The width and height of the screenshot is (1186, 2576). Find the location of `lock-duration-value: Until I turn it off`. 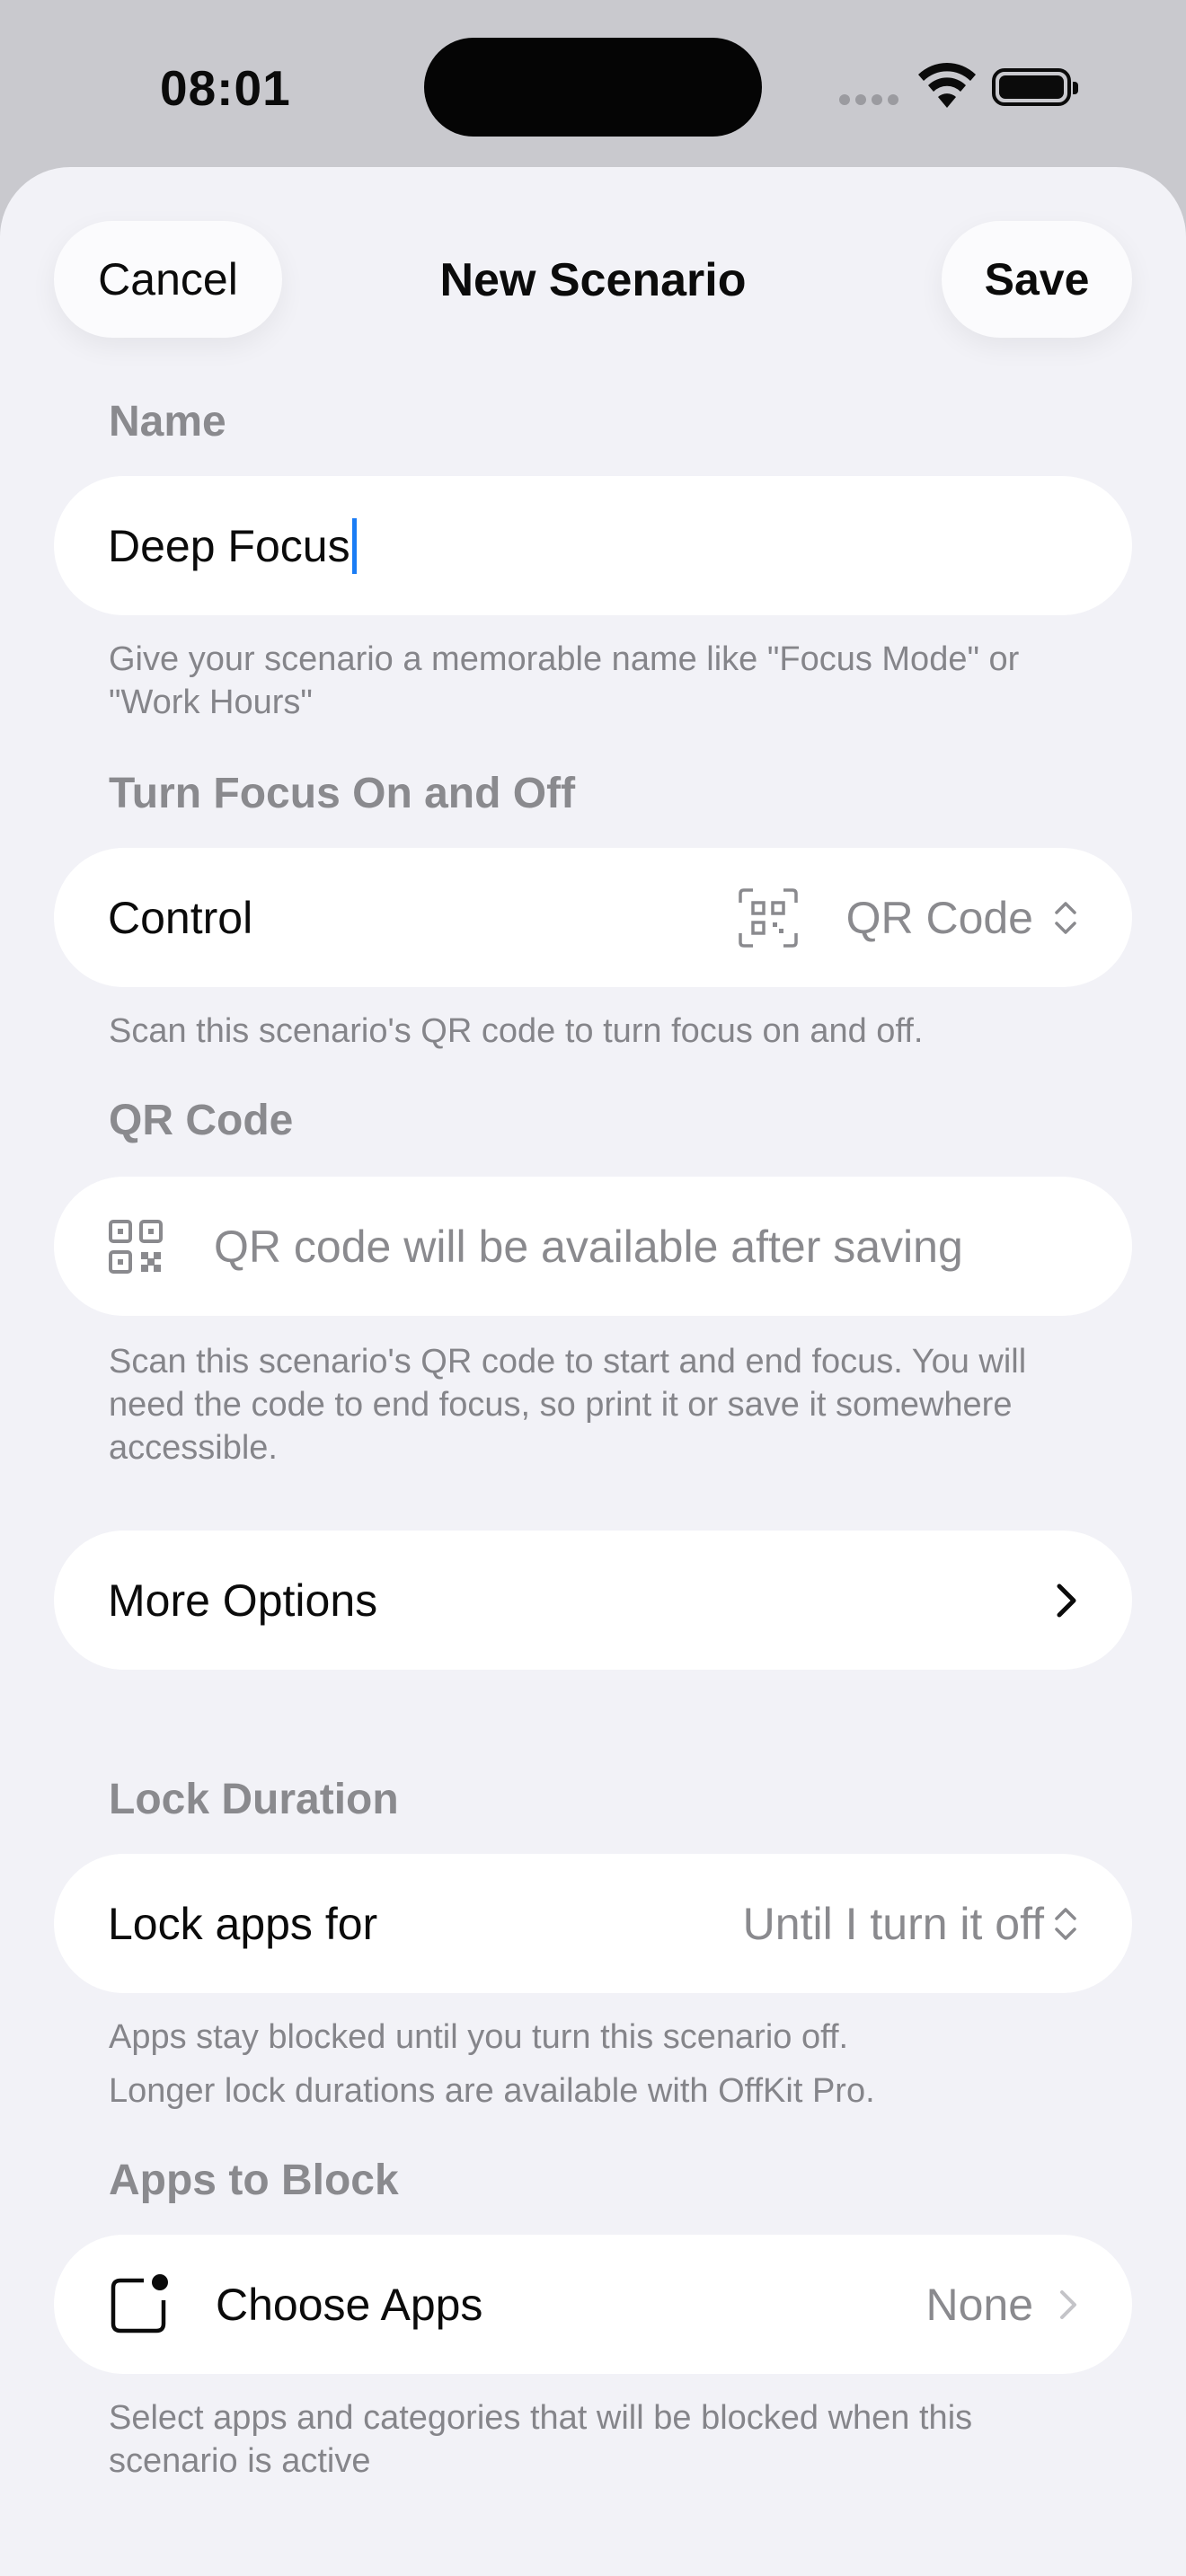

lock-duration-value: Until I turn it off is located at coordinates (893, 1923).